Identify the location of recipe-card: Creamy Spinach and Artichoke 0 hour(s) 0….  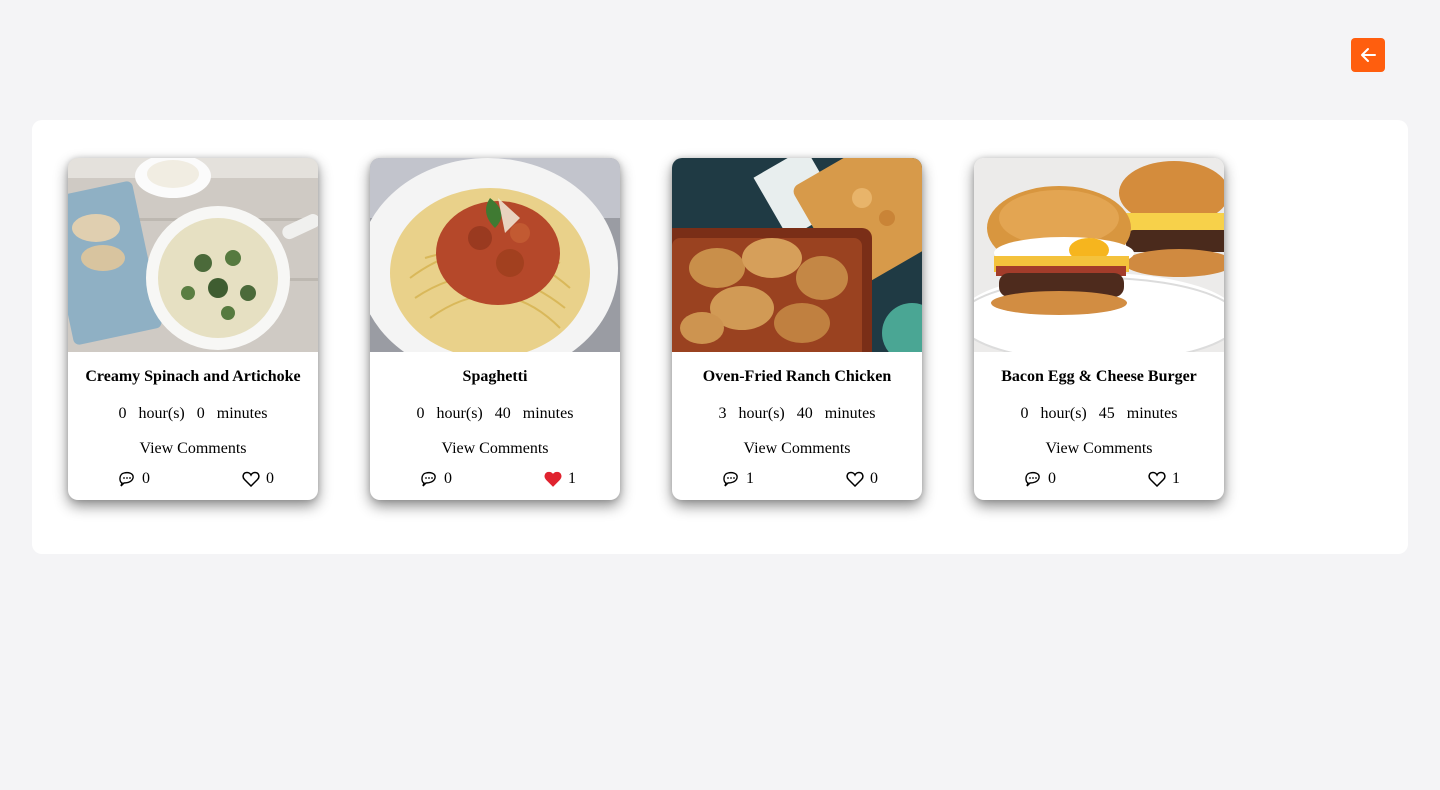
(193, 329).